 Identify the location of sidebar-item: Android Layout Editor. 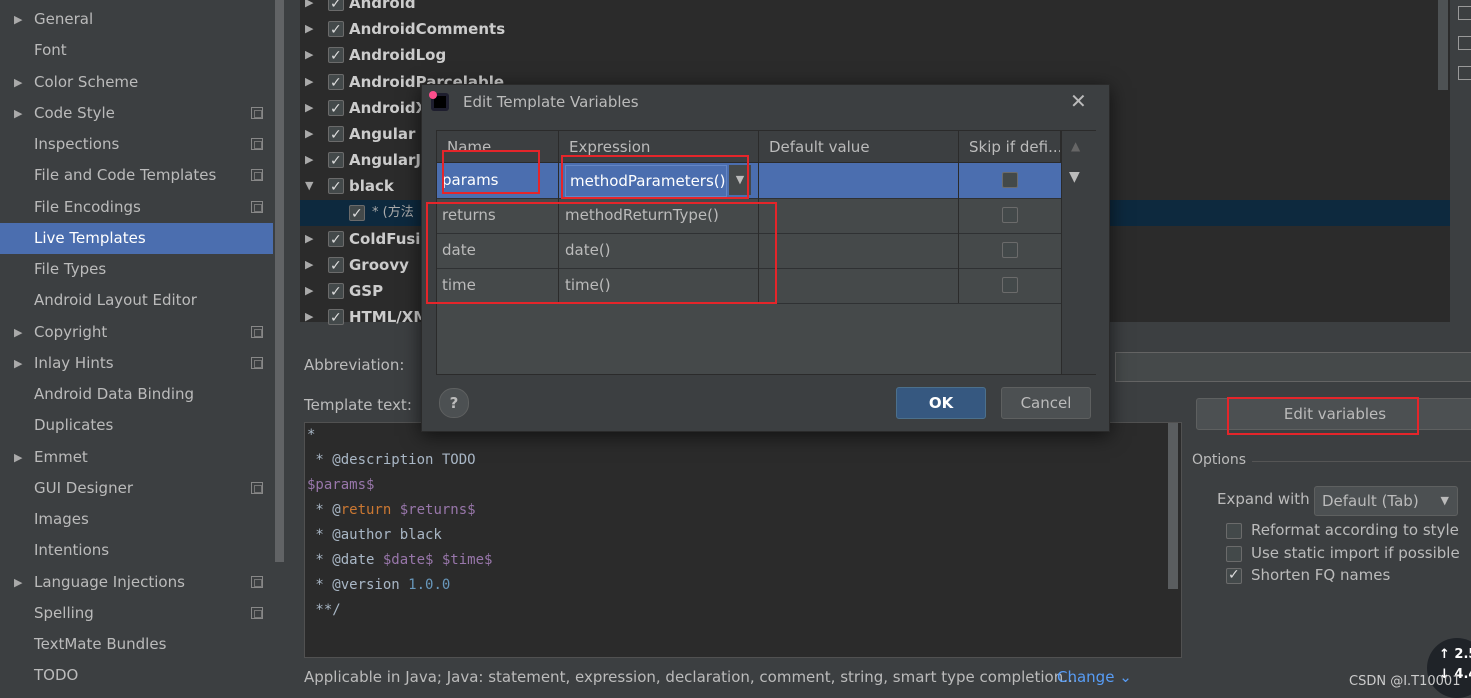
(142, 300).